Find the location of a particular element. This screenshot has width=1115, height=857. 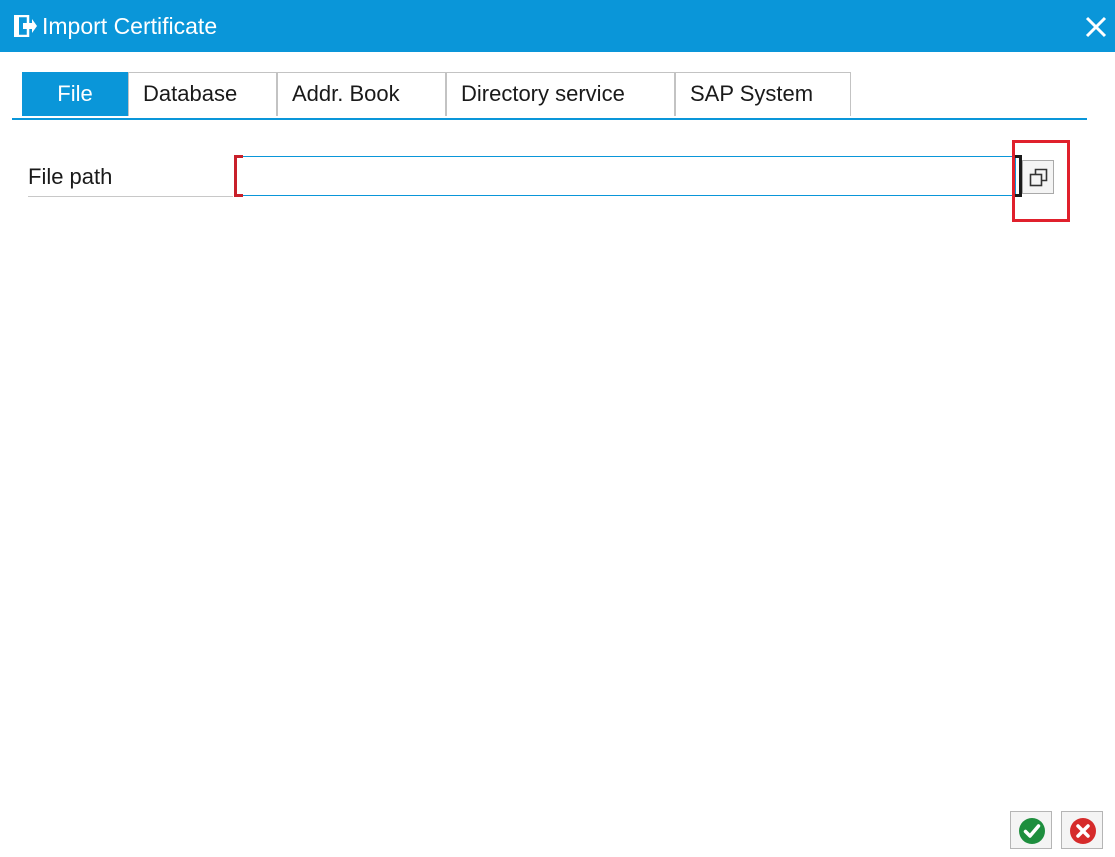

cancel-button is located at coordinates (1082, 830).